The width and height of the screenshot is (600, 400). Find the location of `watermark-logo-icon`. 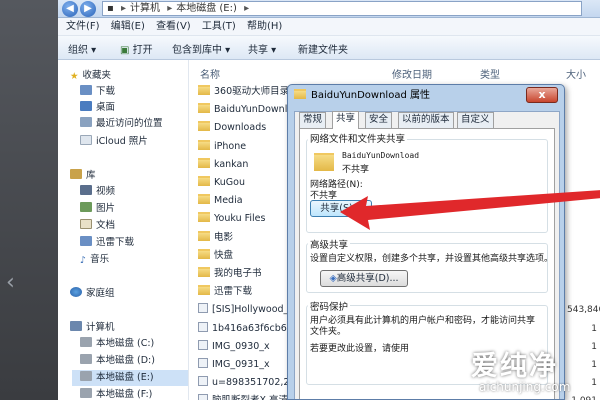

watermark-logo-icon is located at coordinates (440, 364).